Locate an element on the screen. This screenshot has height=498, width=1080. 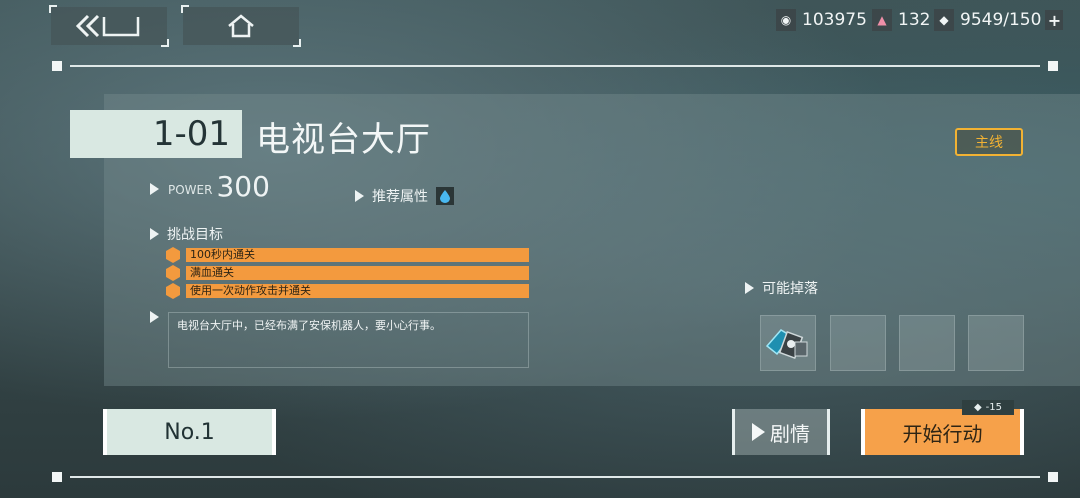
objective-text: 满血通关 is located at coordinates (357, 273).